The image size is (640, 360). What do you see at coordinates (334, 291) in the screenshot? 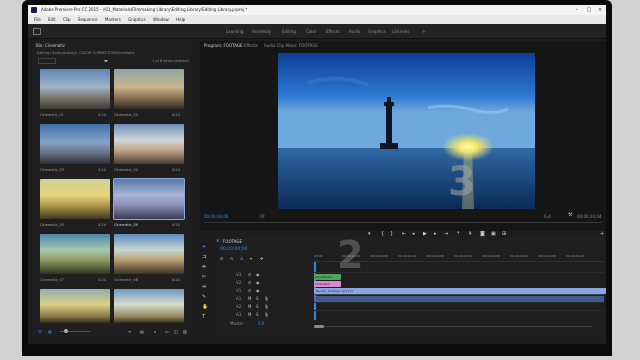
I see `clip-label: Render_footage.mp4 [V]` at bounding box center [334, 291].